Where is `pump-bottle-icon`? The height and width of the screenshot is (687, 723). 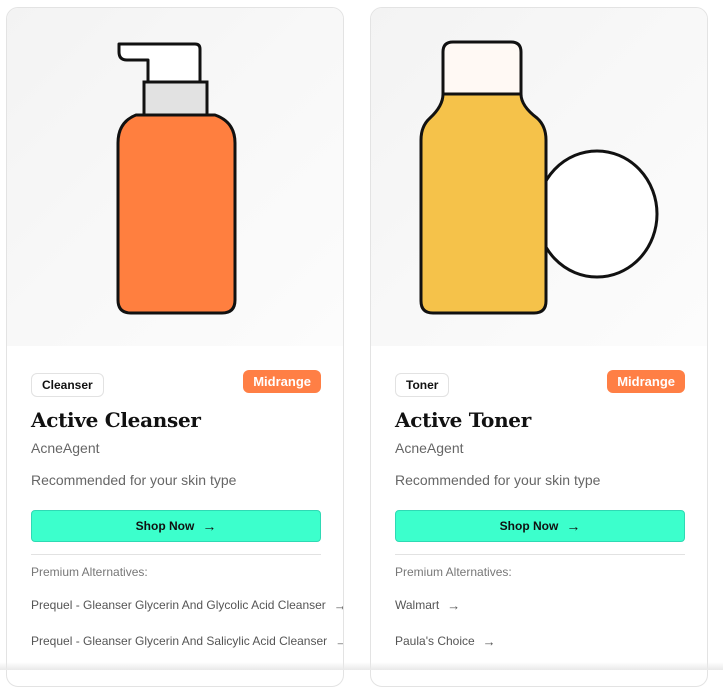 pump-bottle-icon is located at coordinates (176, 178).